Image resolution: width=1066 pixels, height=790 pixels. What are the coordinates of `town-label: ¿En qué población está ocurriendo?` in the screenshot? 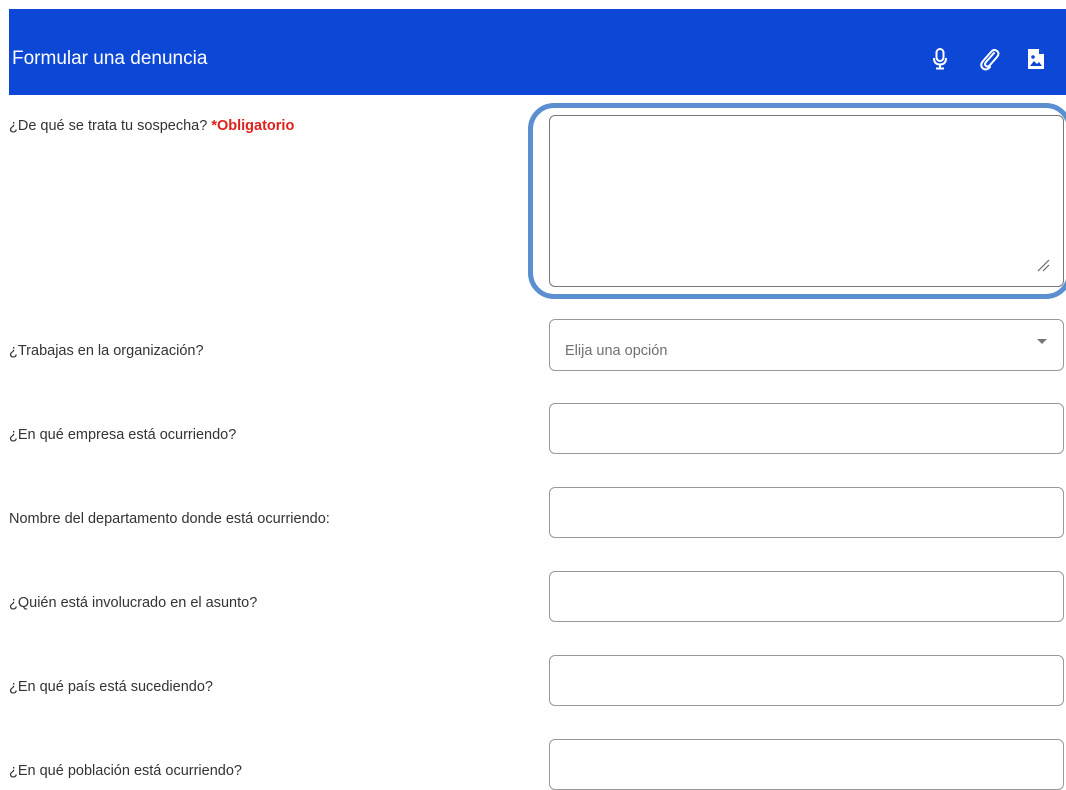 It's located at (125, 771).